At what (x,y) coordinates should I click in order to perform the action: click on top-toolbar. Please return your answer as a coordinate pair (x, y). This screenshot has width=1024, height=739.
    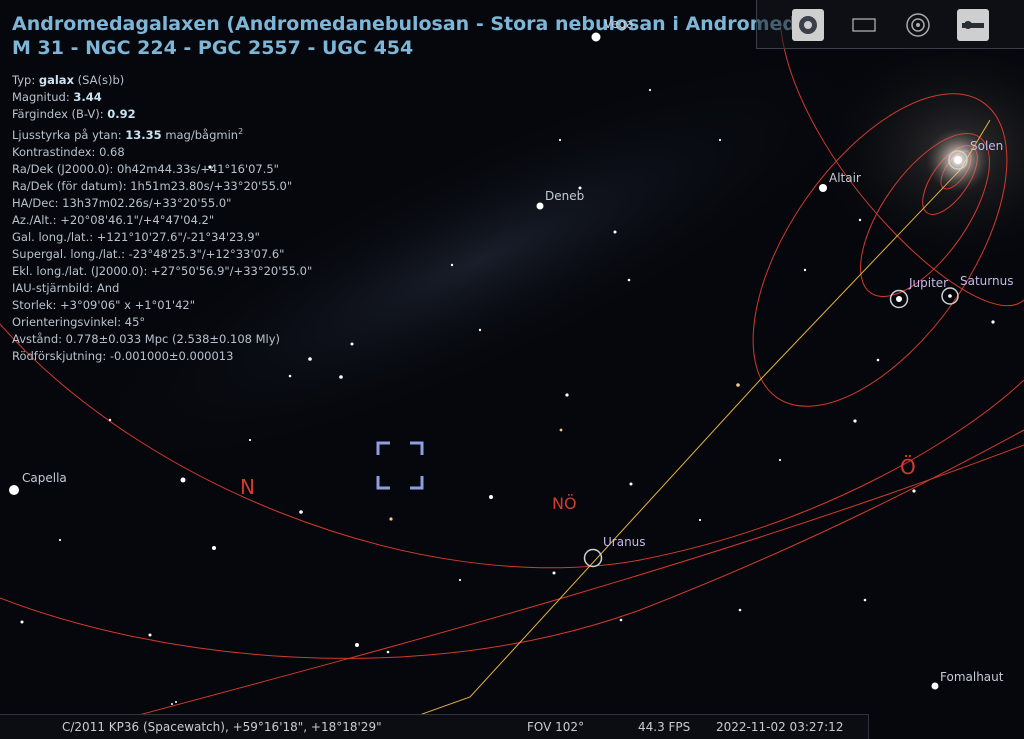
    Looking at the image, I should click on (890, 24).